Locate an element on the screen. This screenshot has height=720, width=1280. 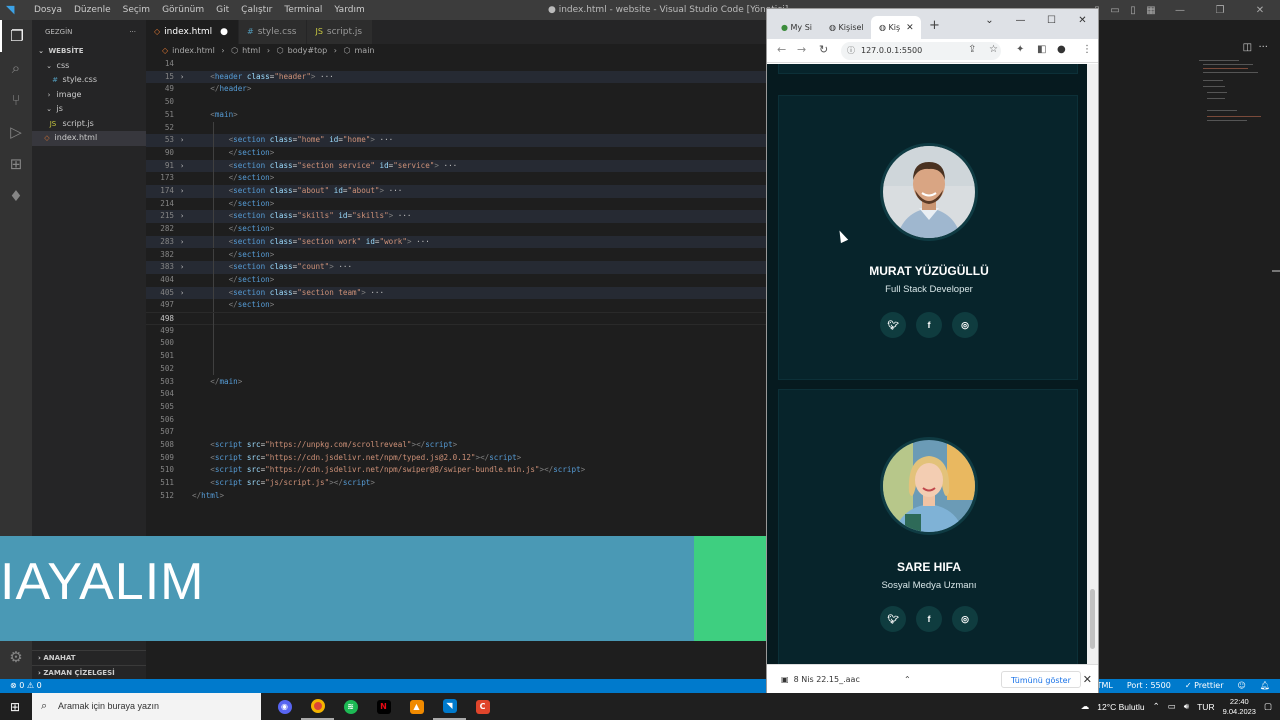
menu-help: Yardım is located at coordinates (349, 10).